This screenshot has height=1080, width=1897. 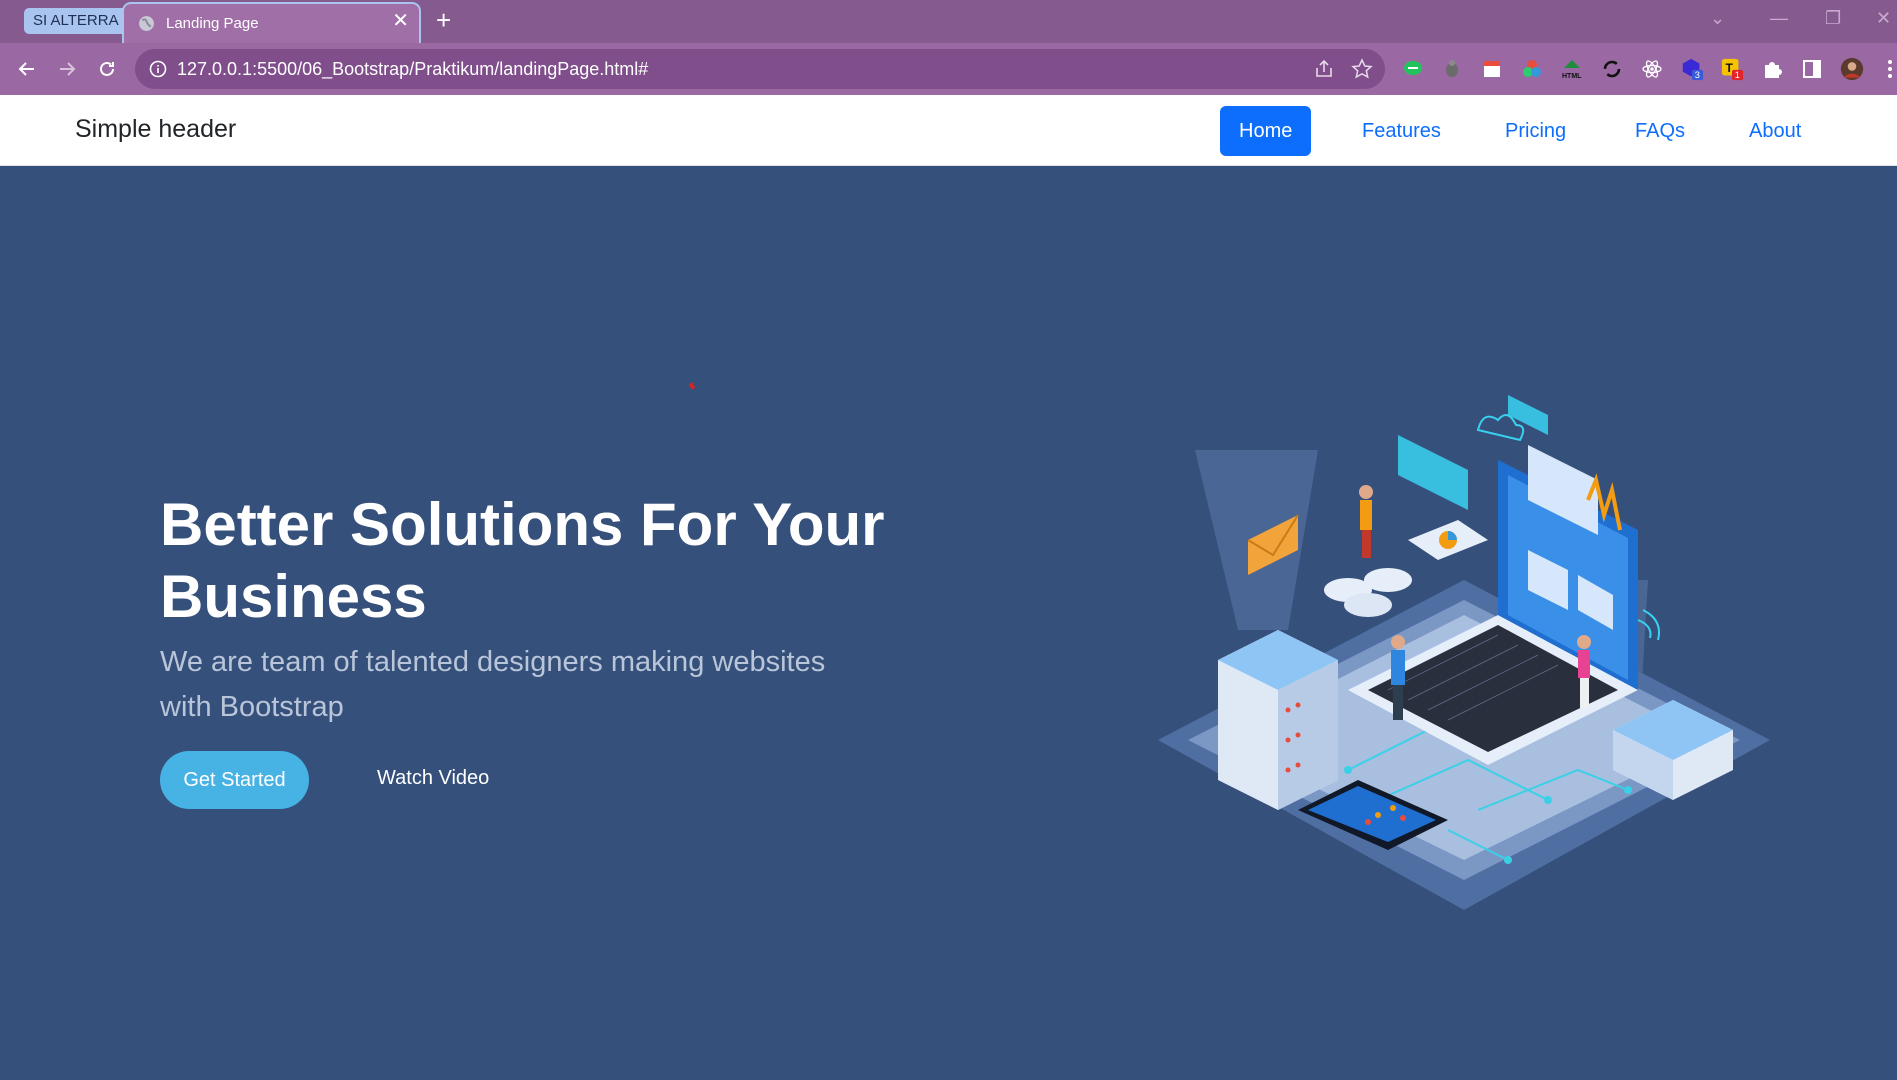 What do you see at coordinates (1401, 131) in the screenshot?
I see `nav-link-features: Features` at bounding box center [1401, 131].